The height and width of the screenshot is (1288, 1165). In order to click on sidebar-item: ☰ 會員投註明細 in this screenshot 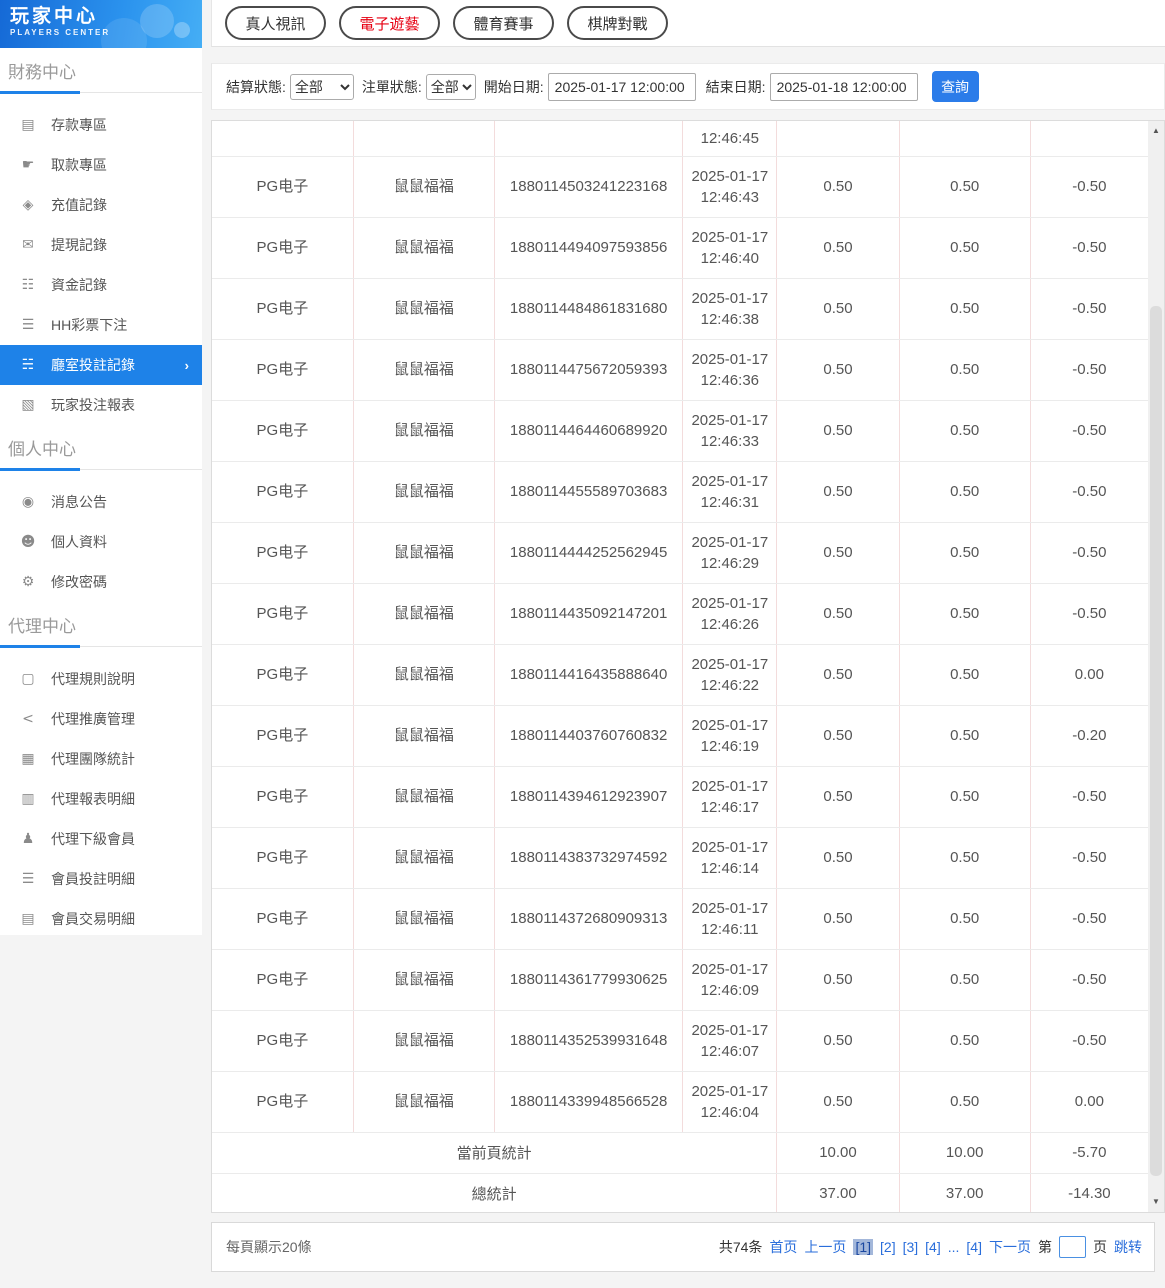, I will do `click(101, 879)`.